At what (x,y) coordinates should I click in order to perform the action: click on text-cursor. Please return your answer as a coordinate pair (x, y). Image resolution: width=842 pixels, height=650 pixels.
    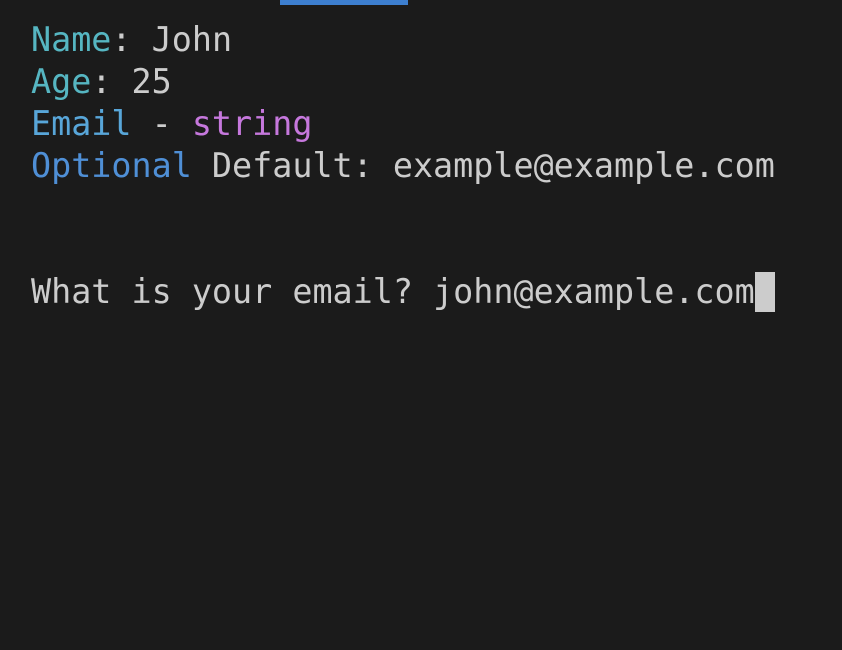
    Looking at the image, I should click on (764, 292).